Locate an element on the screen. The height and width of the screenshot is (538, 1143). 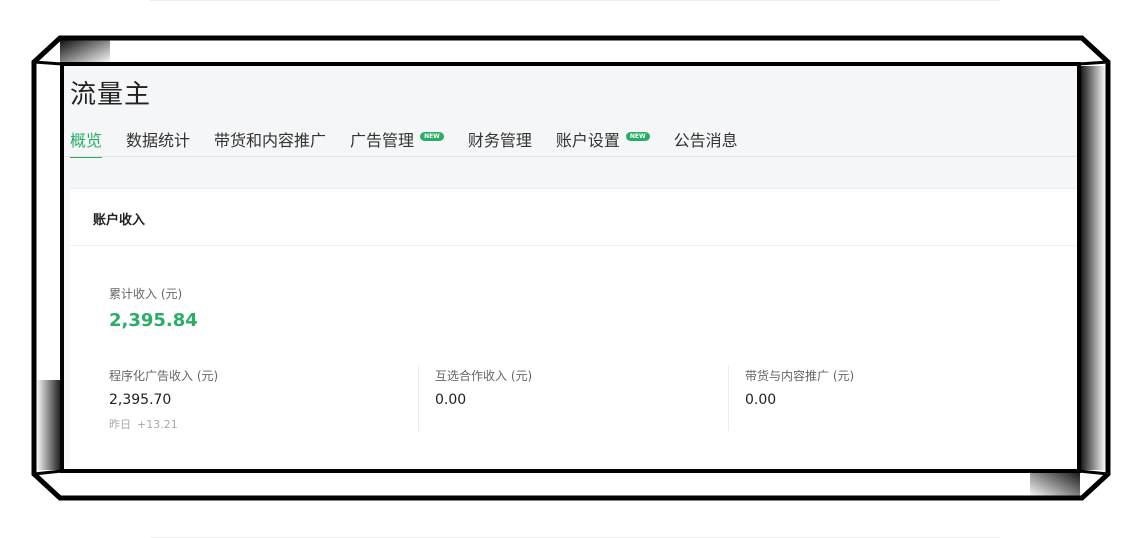
metric-sub-value: +13.21 is located at coordinates (157, 424).